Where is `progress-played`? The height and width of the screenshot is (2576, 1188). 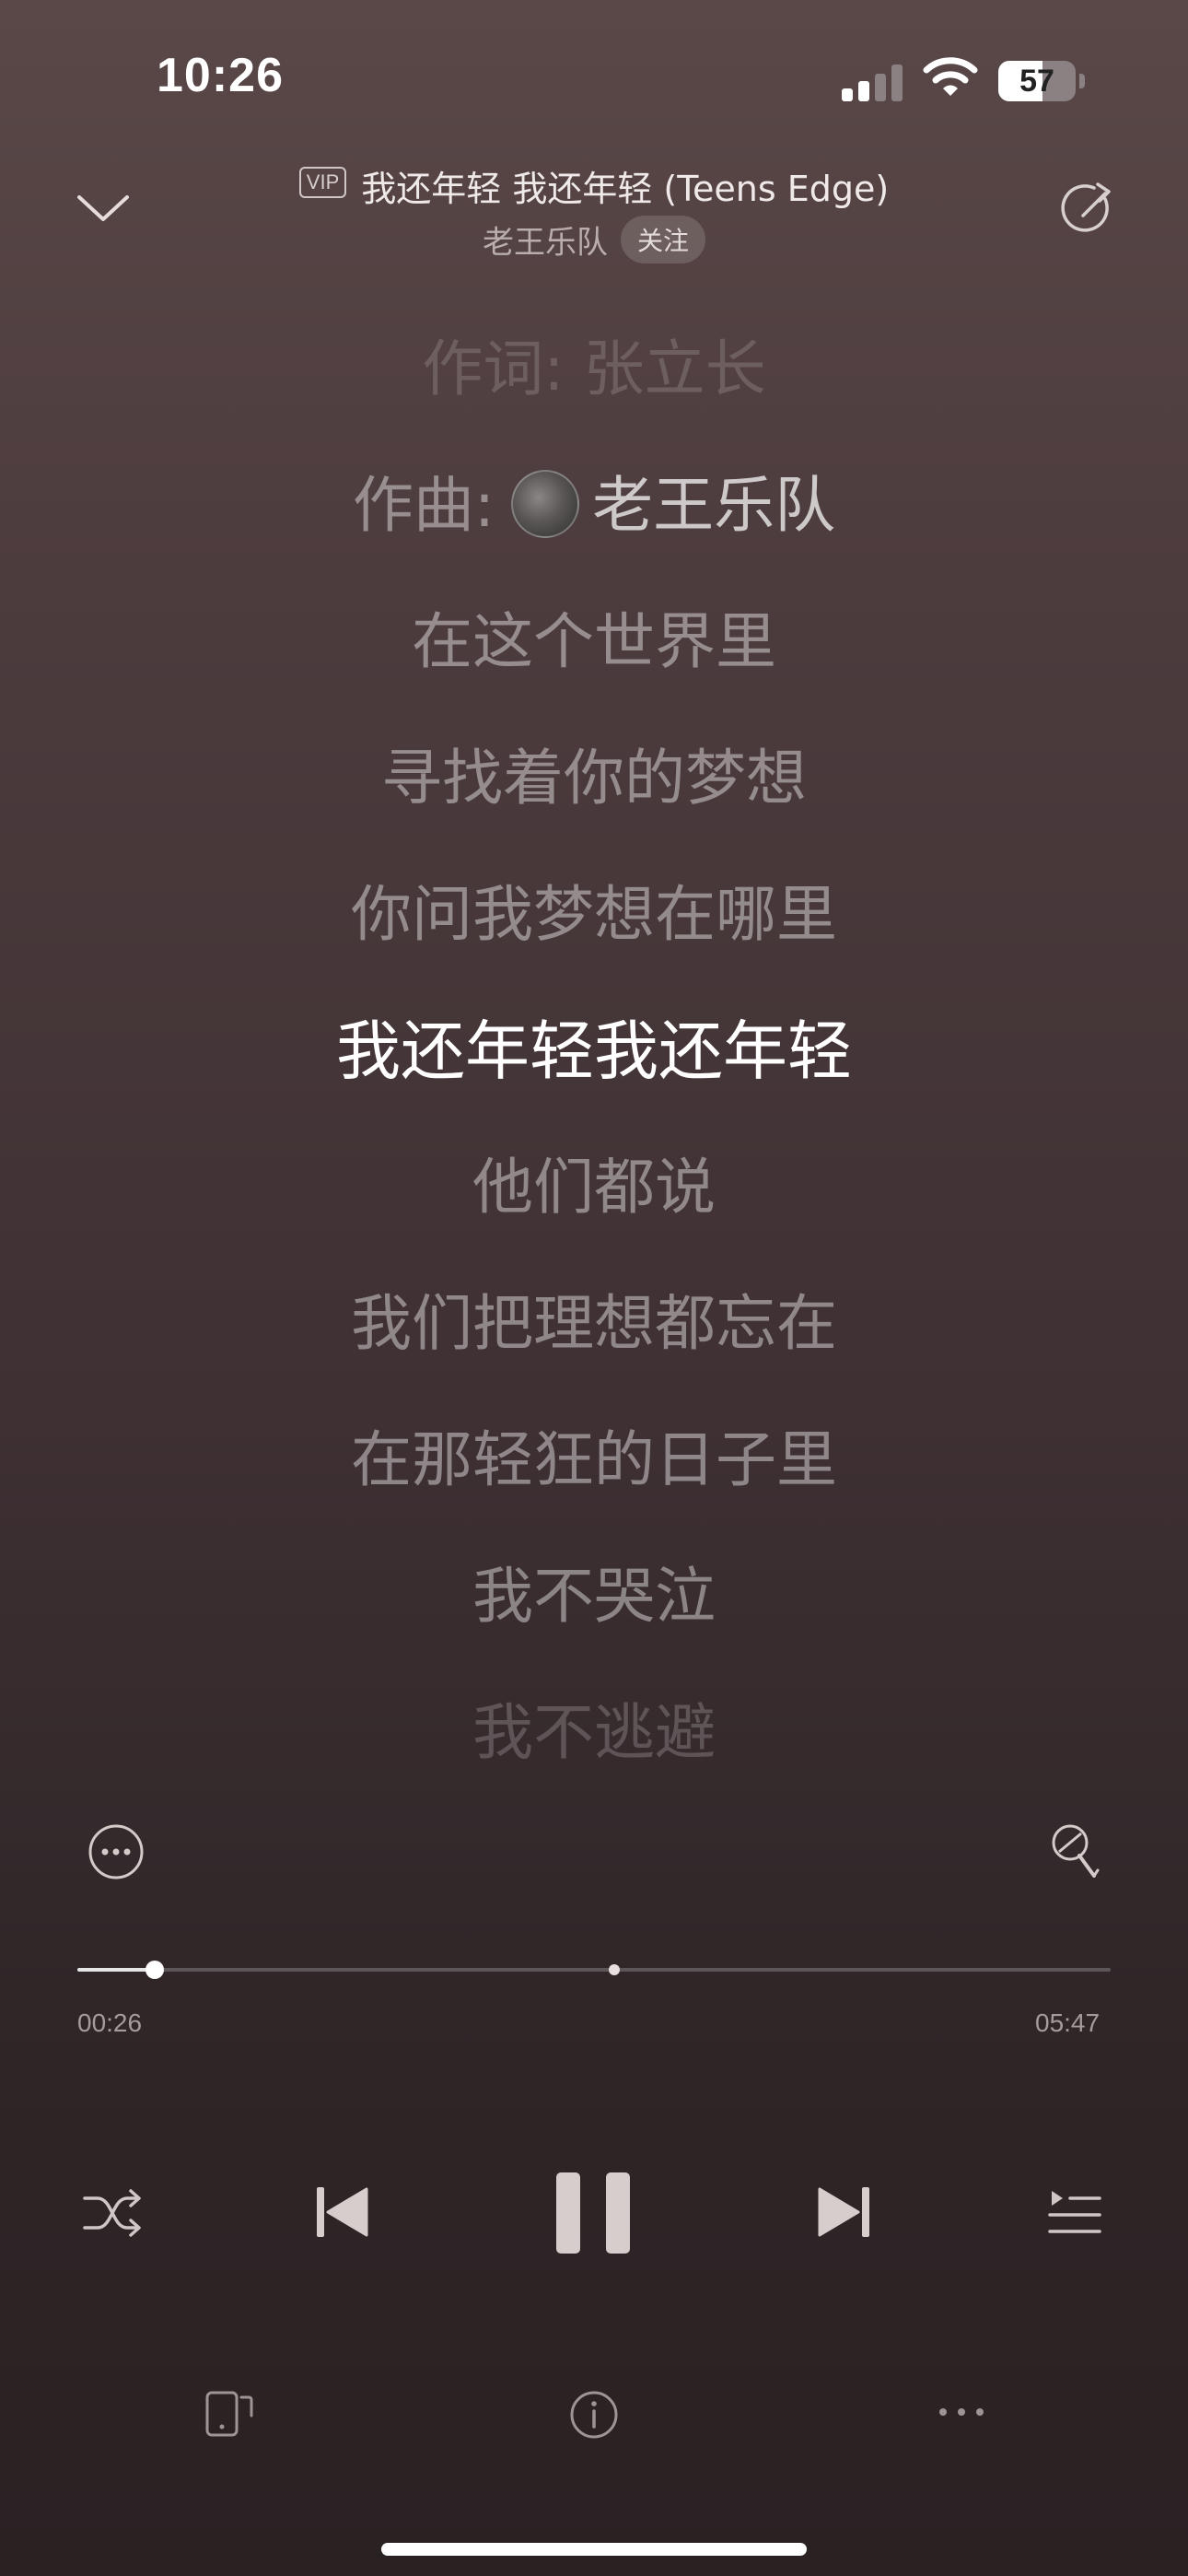
progress-played is located at coordinates (116, 1970).